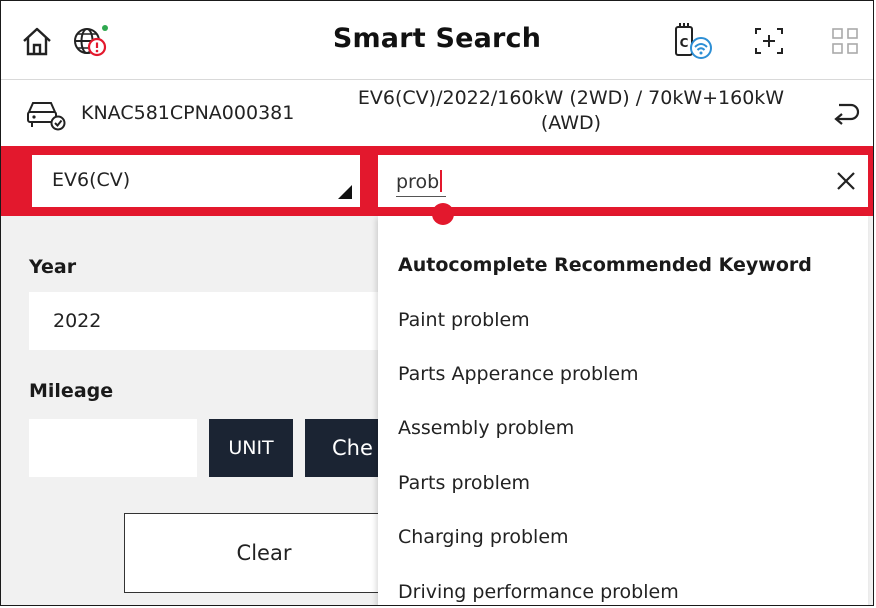 The height and width of the screenshot is (608, 876). Describe the element at coordinates (443, 214) in the screenshot. I see `cursor-handle` at that location.